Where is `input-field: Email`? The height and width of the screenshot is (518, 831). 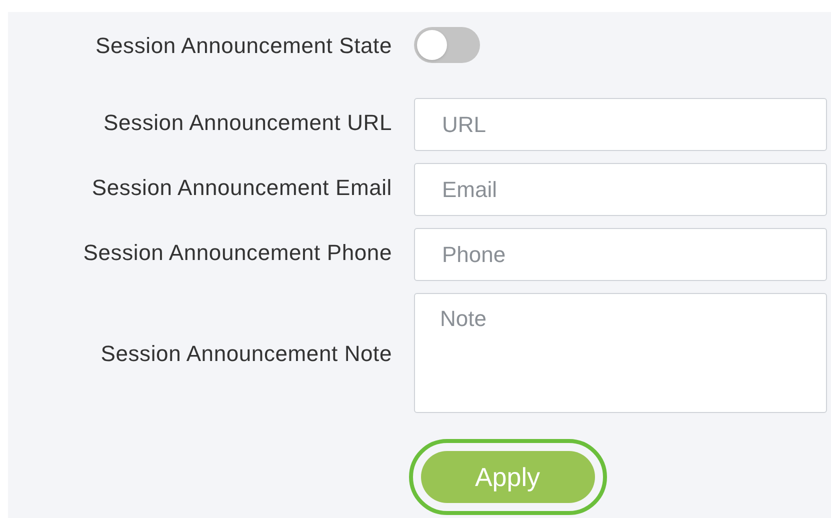 input-field: Email is located at coordinates (620, 189).